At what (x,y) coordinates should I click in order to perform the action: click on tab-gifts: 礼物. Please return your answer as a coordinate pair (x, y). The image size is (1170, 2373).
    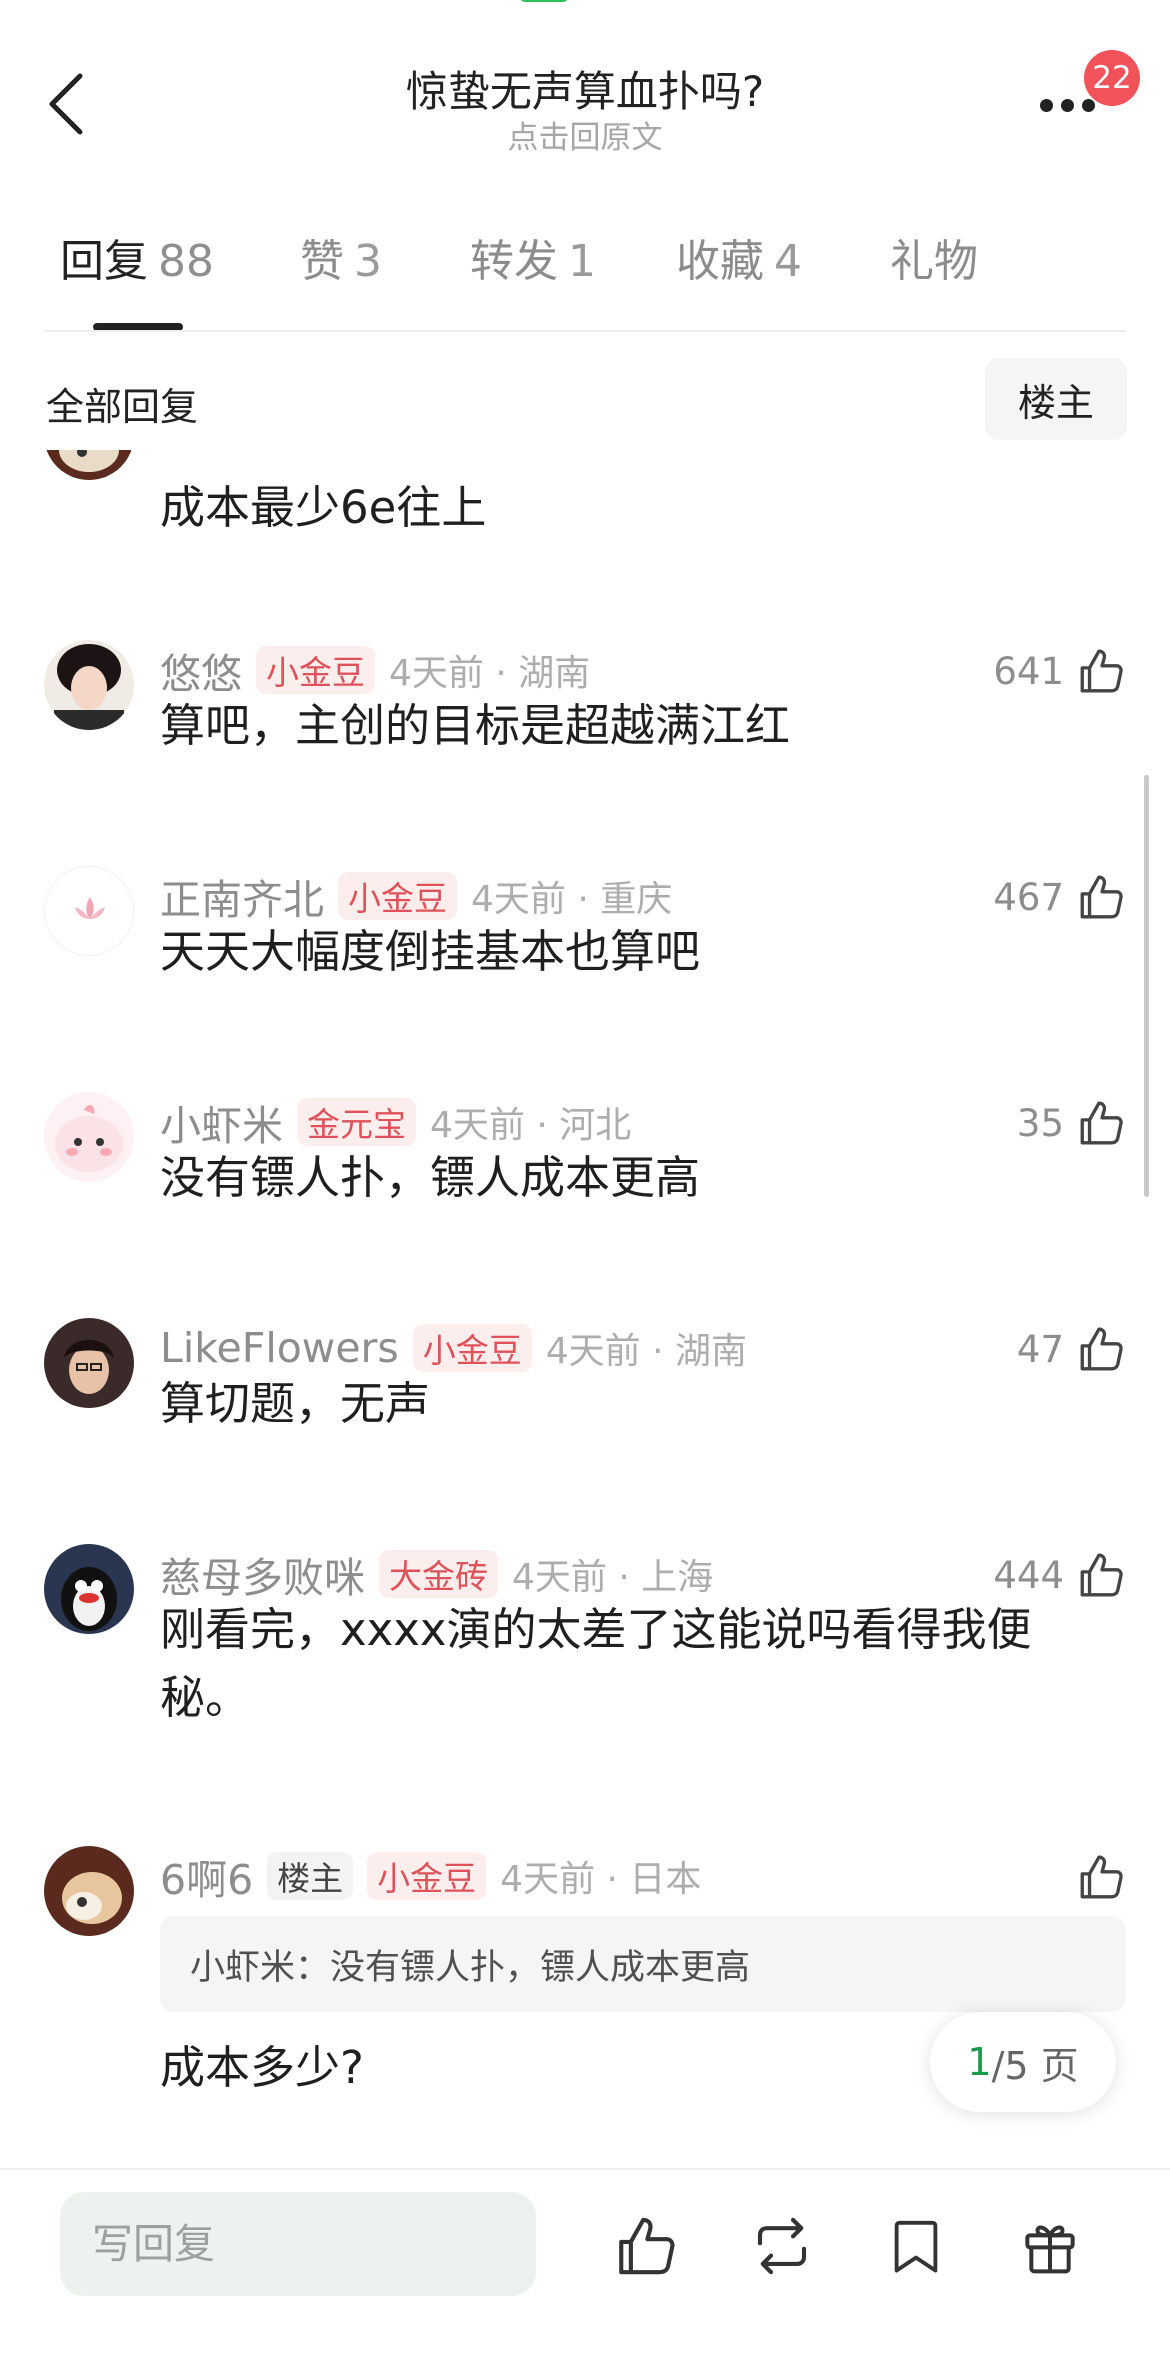
    Looking at the image, I should click on (934, 257).